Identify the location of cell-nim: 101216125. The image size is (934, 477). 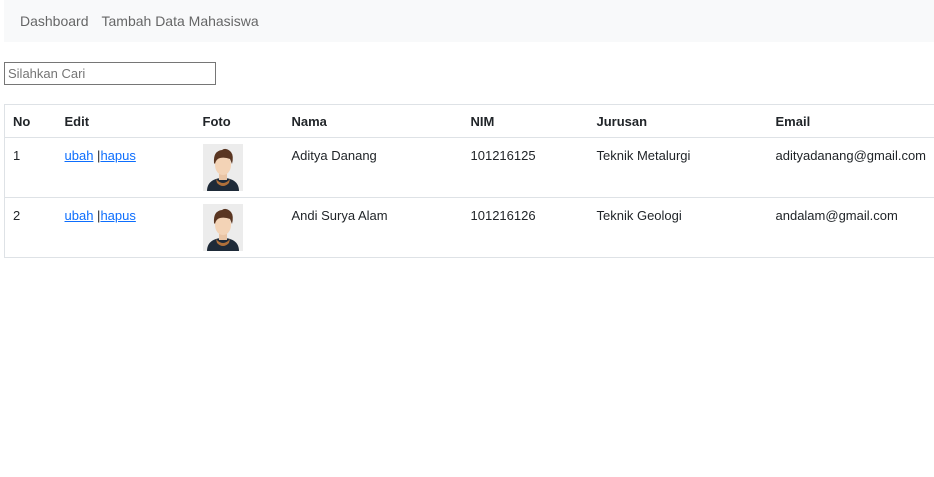
(503, 155).